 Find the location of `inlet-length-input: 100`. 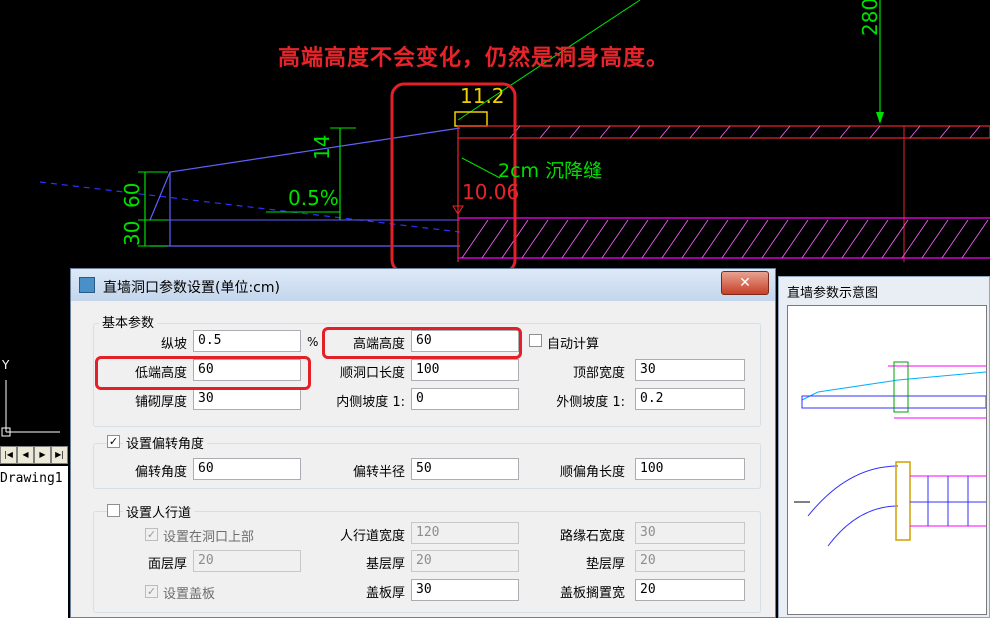

inlet-length-input: 100 is located at coordinates (465, 370).